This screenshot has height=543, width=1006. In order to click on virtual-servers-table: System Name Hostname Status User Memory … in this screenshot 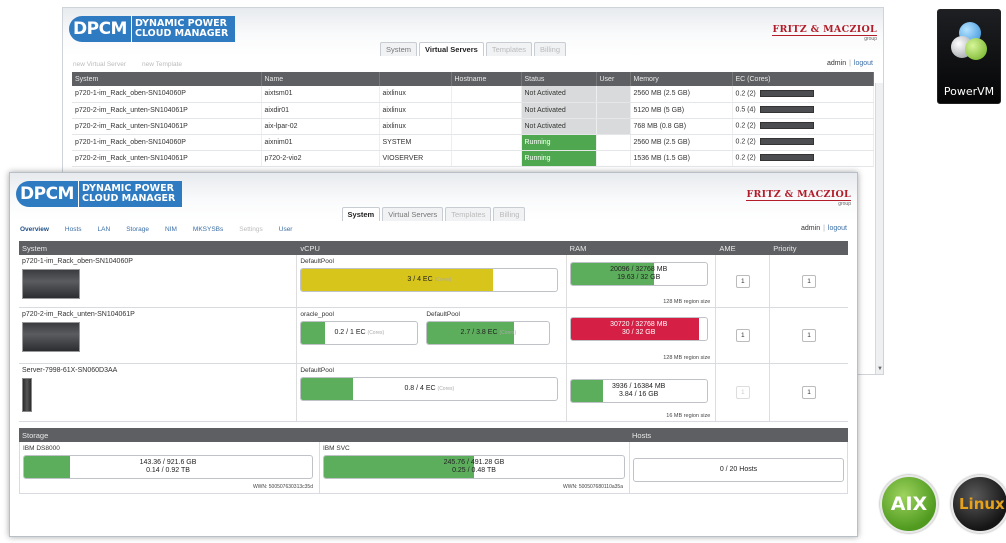, I will do `click(473, 119)`.